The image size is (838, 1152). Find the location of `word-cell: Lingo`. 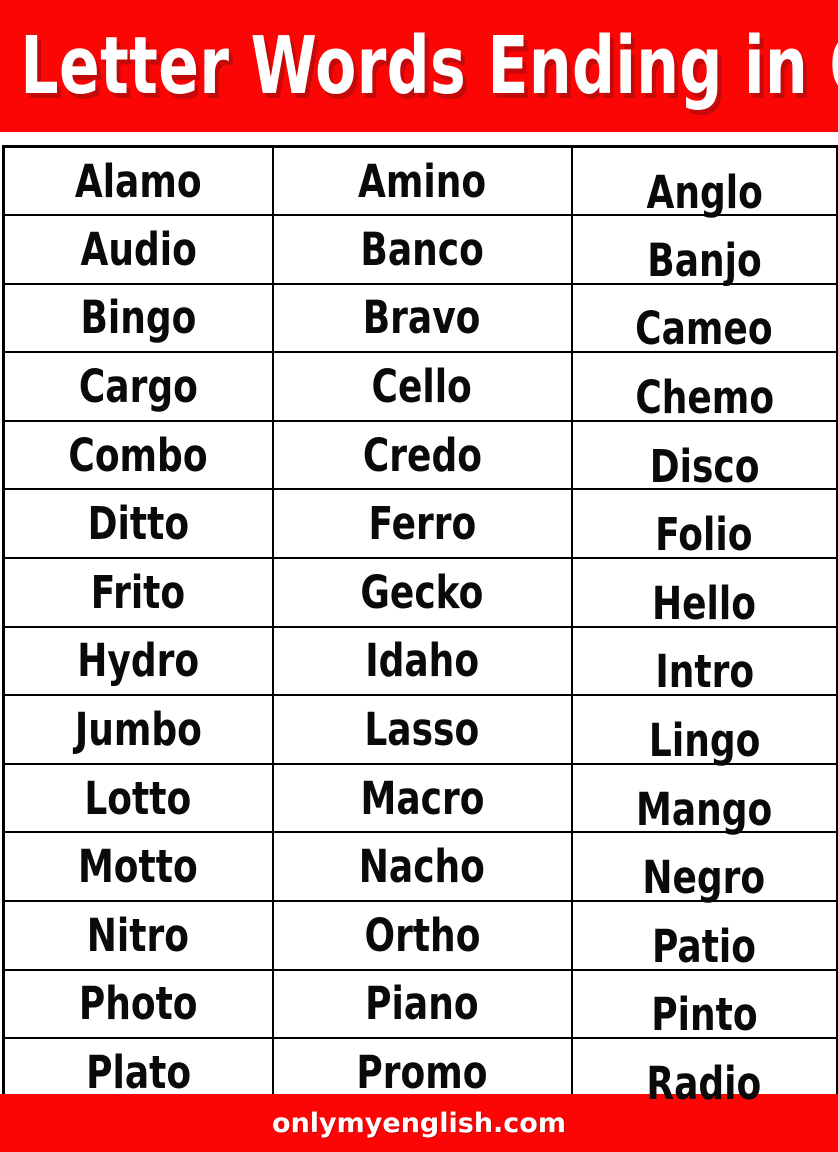

word-cell: Lingo is located at coordinates (704, 731).